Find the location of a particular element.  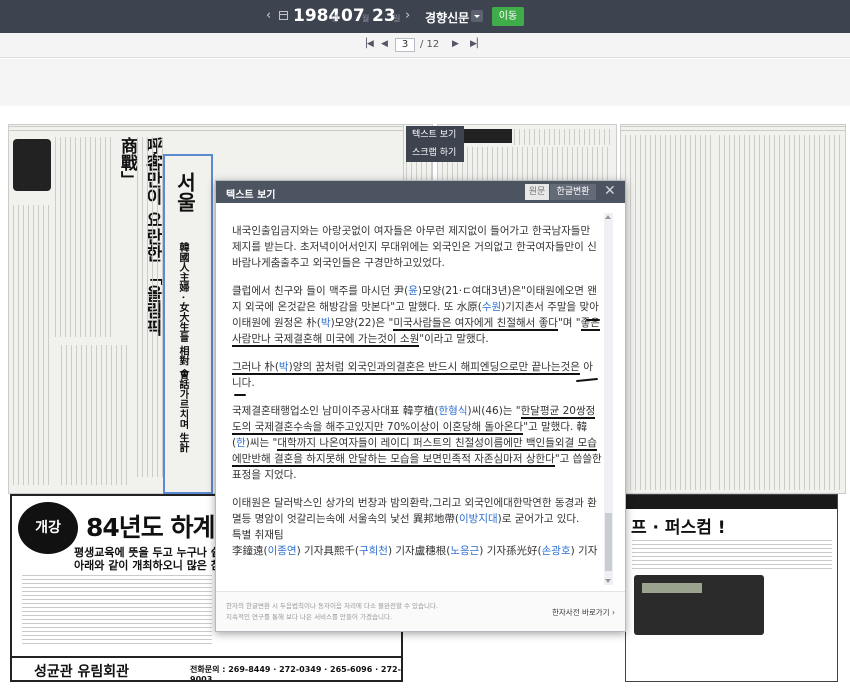

calculator-image is located at coordinates (699, 605).